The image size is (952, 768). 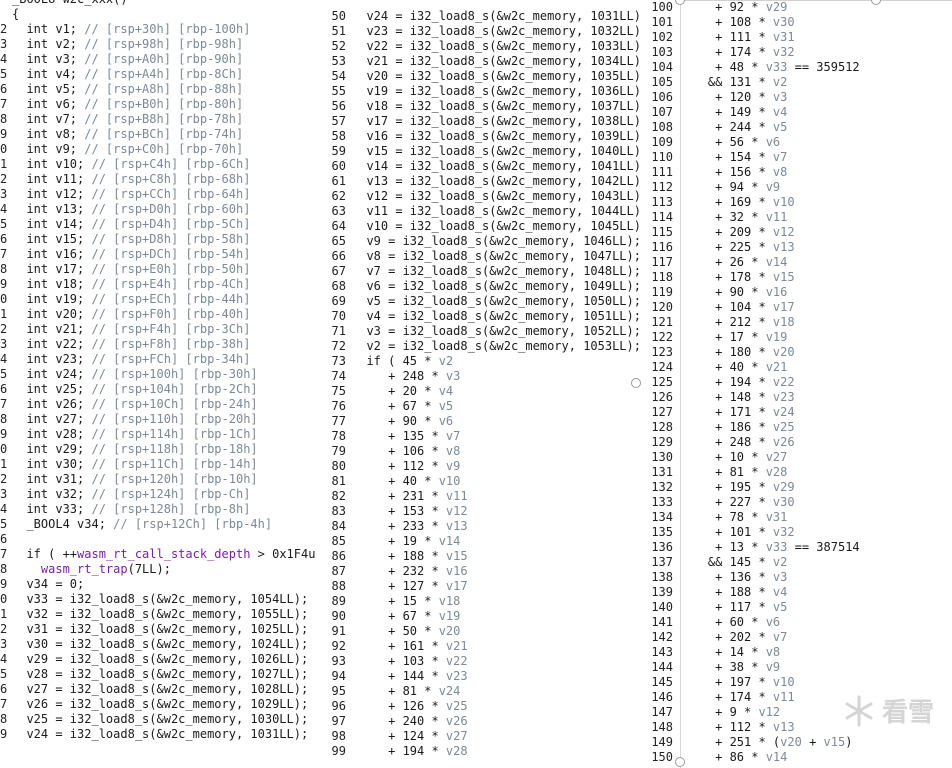 I want to click on code-line: 97 + 240 * v26, so click(x=480, y=721).